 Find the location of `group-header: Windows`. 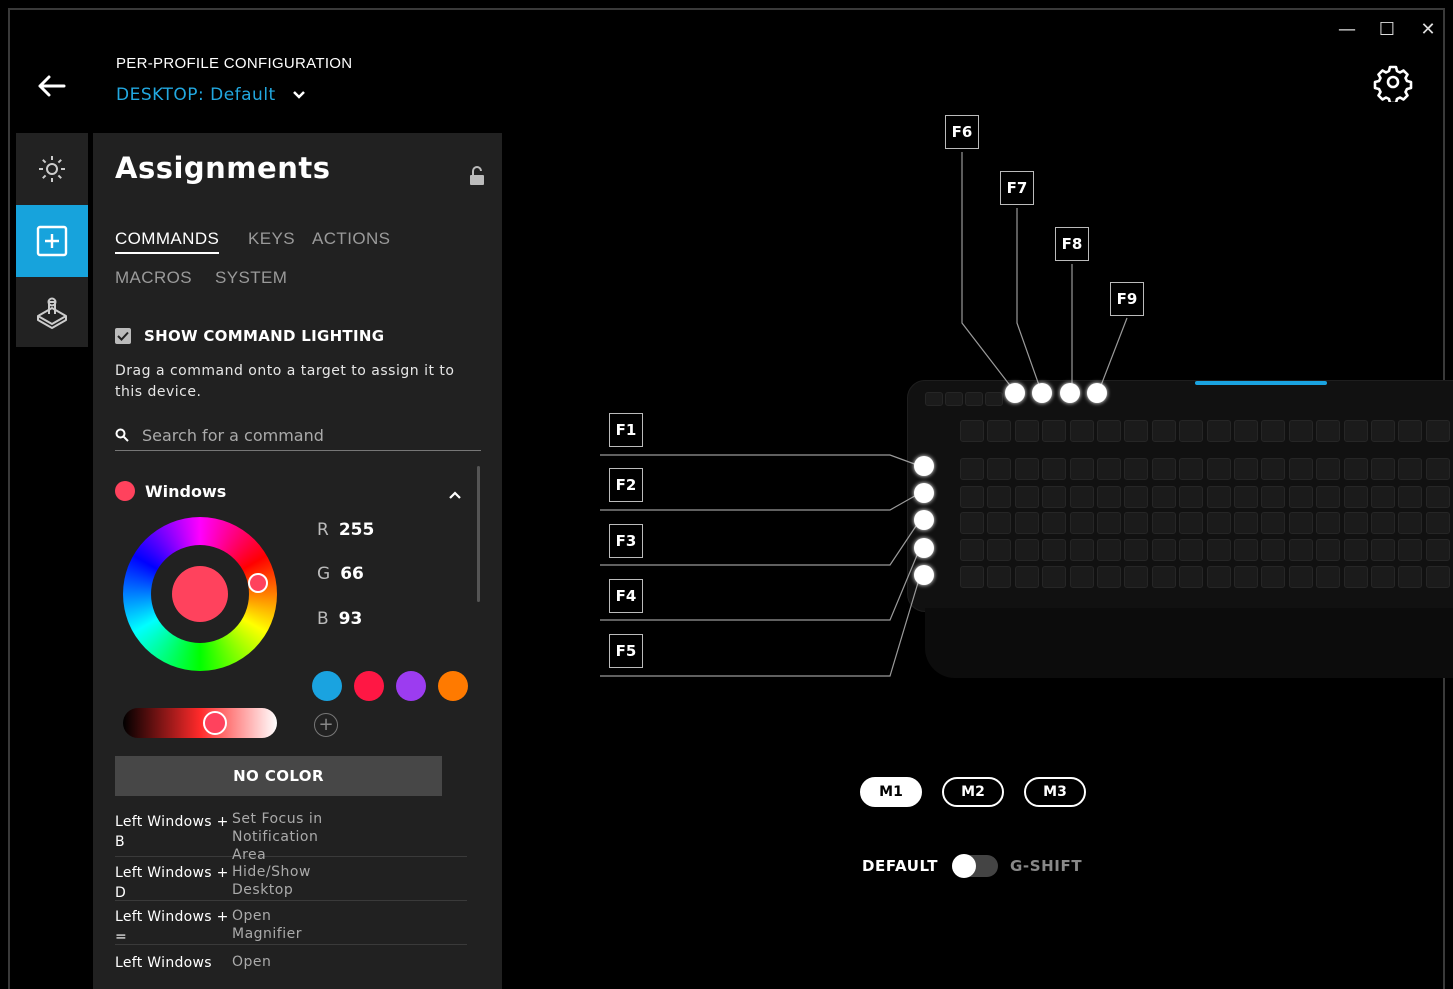

group-header: Windows is located at coordinates (170, 491).